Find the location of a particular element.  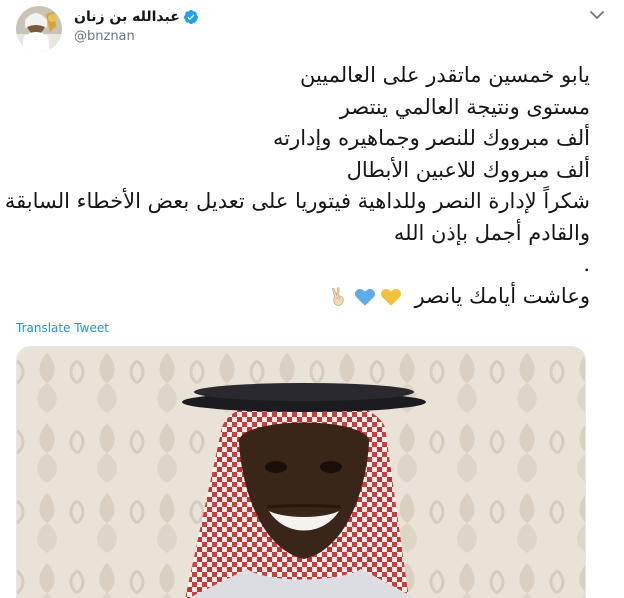

author-handle: @bnznan is located at coordinates (136, 36).